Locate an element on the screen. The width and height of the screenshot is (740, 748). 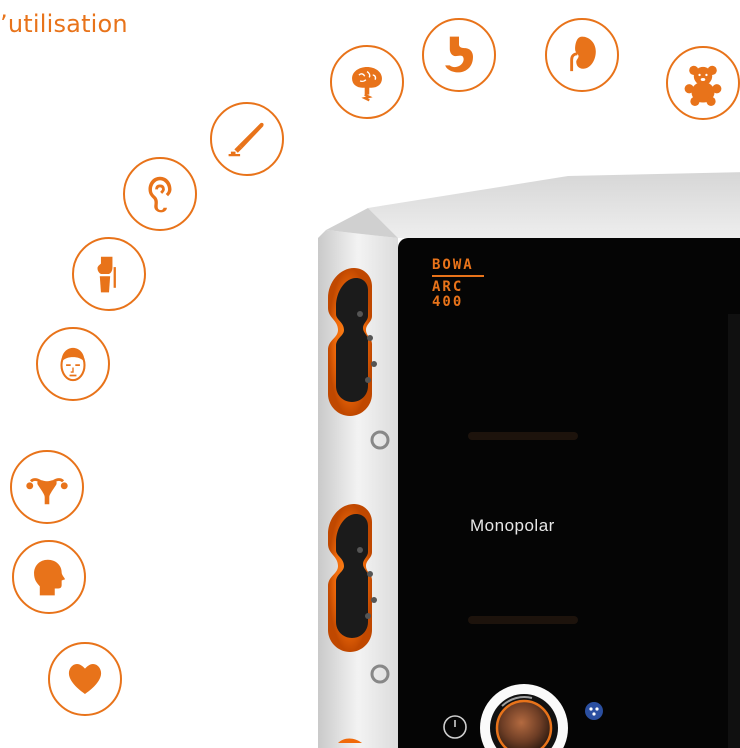
heart-icon is located at coordinates (85, 679).